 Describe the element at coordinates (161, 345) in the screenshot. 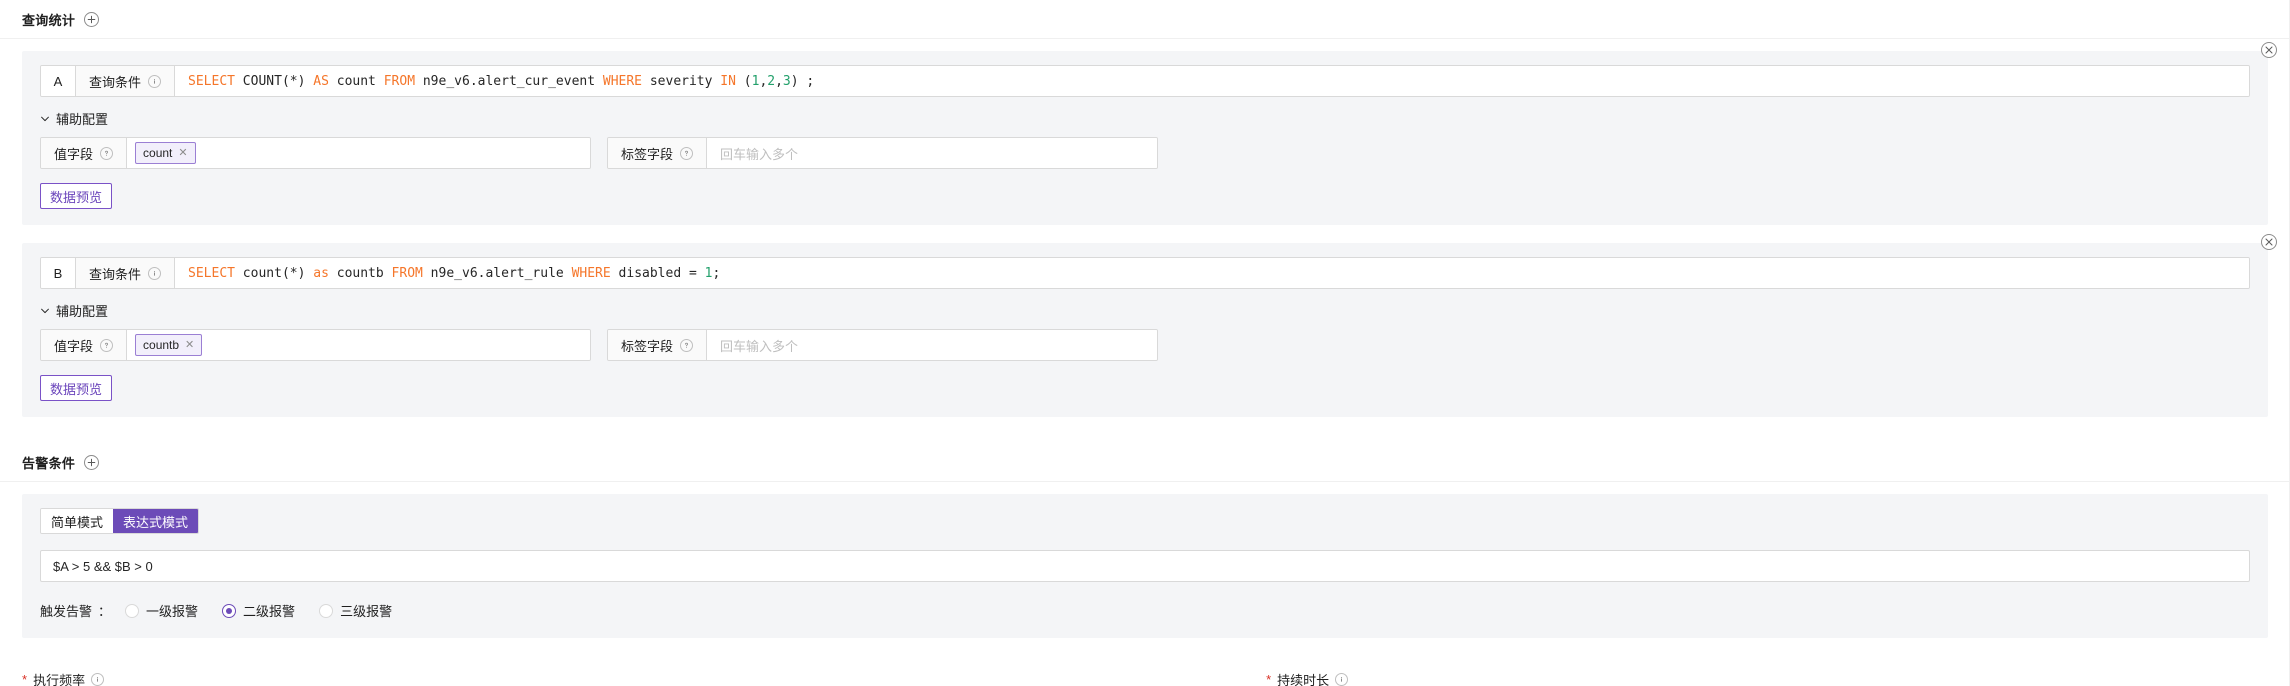

I see `chip-label: countb` at that location.